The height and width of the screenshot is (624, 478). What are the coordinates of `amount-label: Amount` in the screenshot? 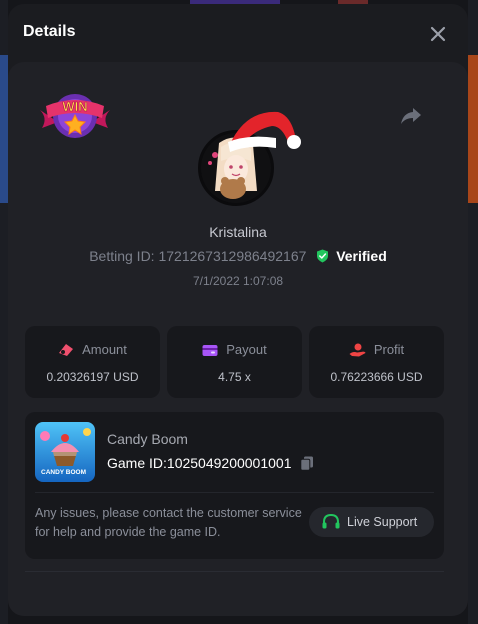 It's located at (104, 349).